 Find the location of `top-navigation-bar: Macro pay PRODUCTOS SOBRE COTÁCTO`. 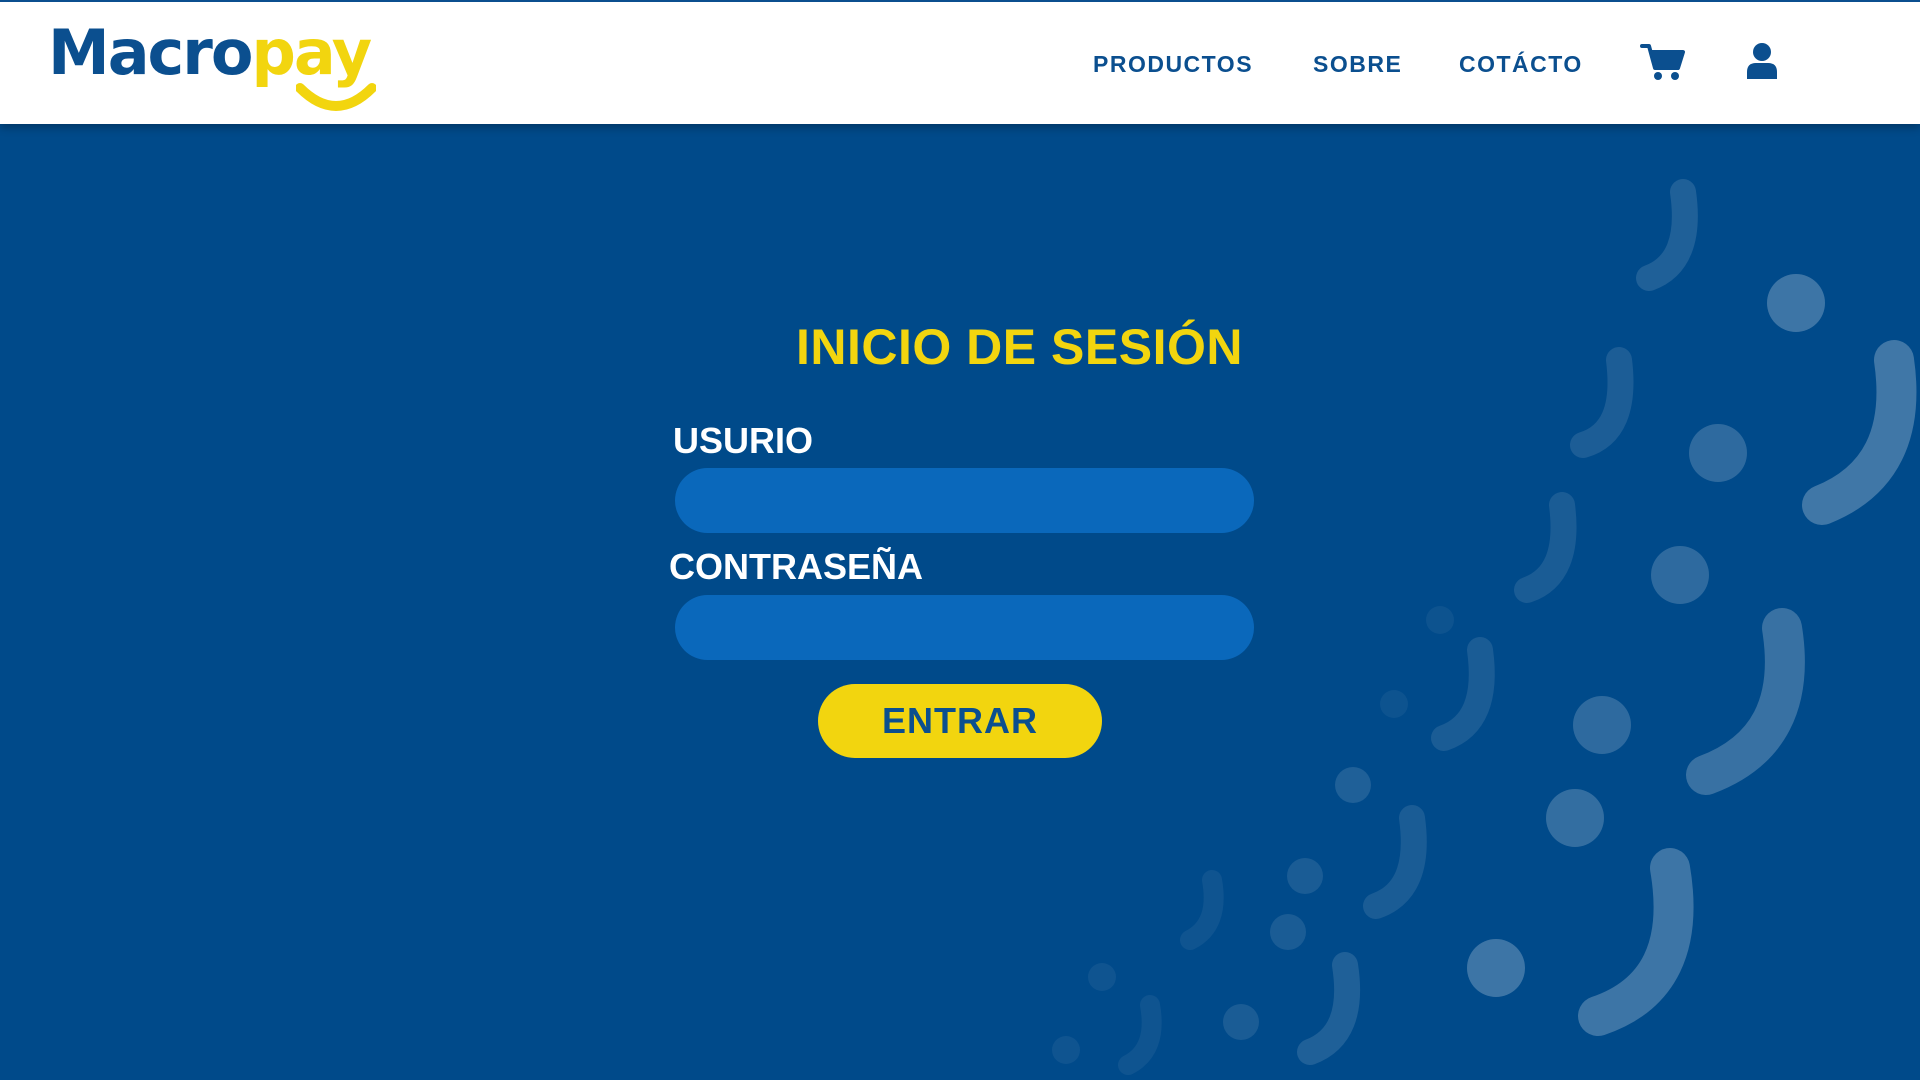

top-navigation-bar: Macro pay PRODUCTOS SOBRE COTÁCTO is located at coordinates (960, 62).